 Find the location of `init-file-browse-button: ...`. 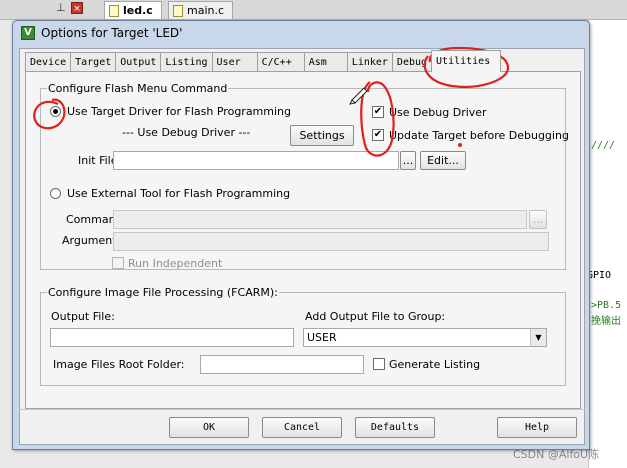

init-file-browse-button: ... is located at coordinates (408, 160).